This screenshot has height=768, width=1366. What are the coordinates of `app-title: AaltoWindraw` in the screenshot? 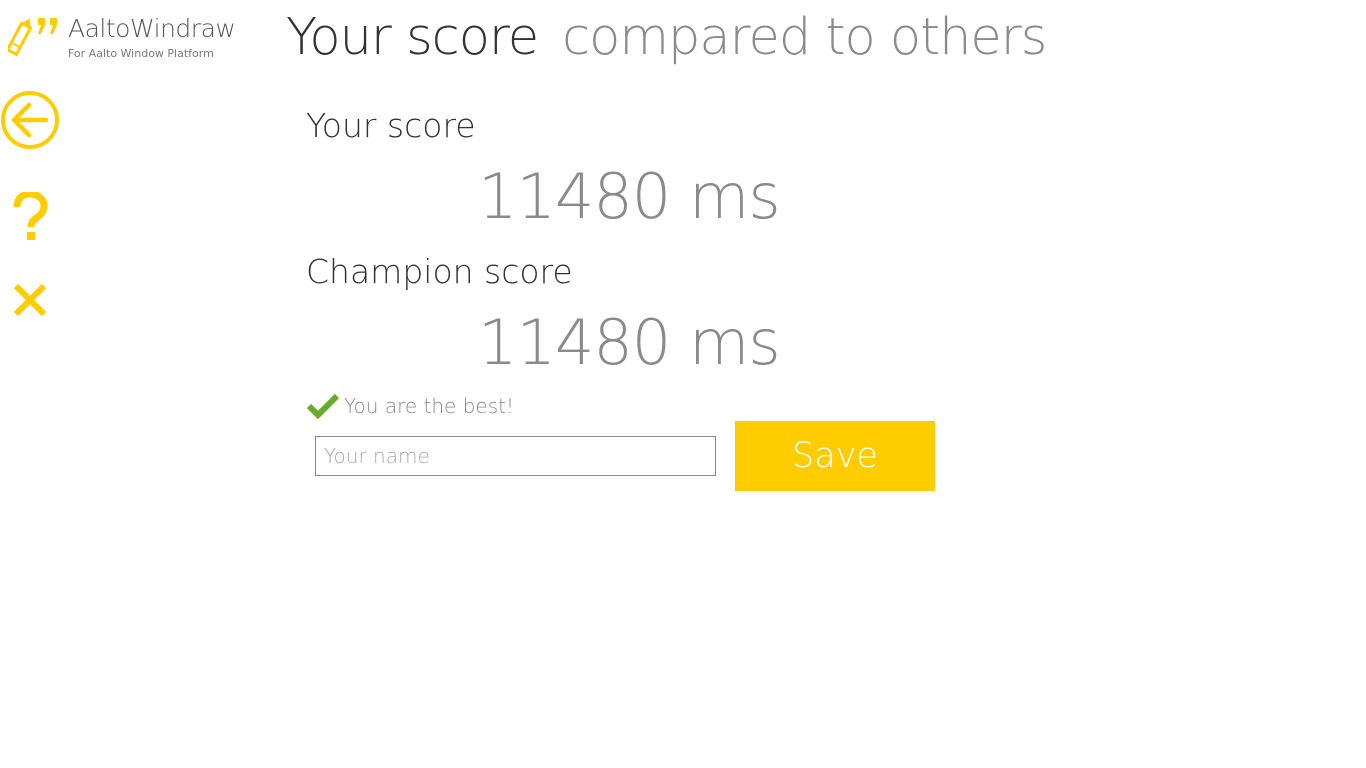 It's located at (152, 28).